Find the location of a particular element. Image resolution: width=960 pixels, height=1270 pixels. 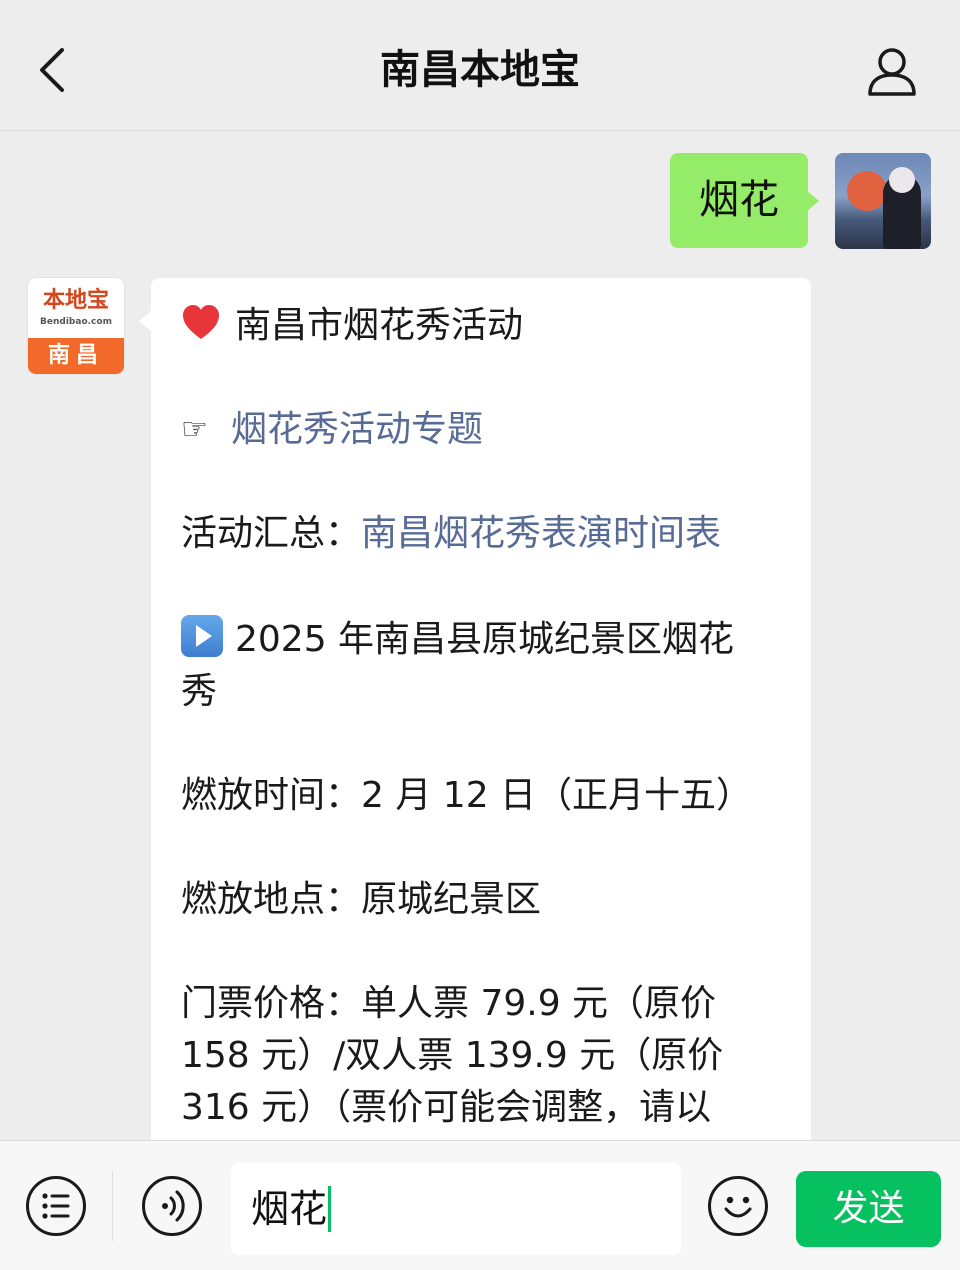

message-input-value: 烟花 is located at coordinates (289, 1209).